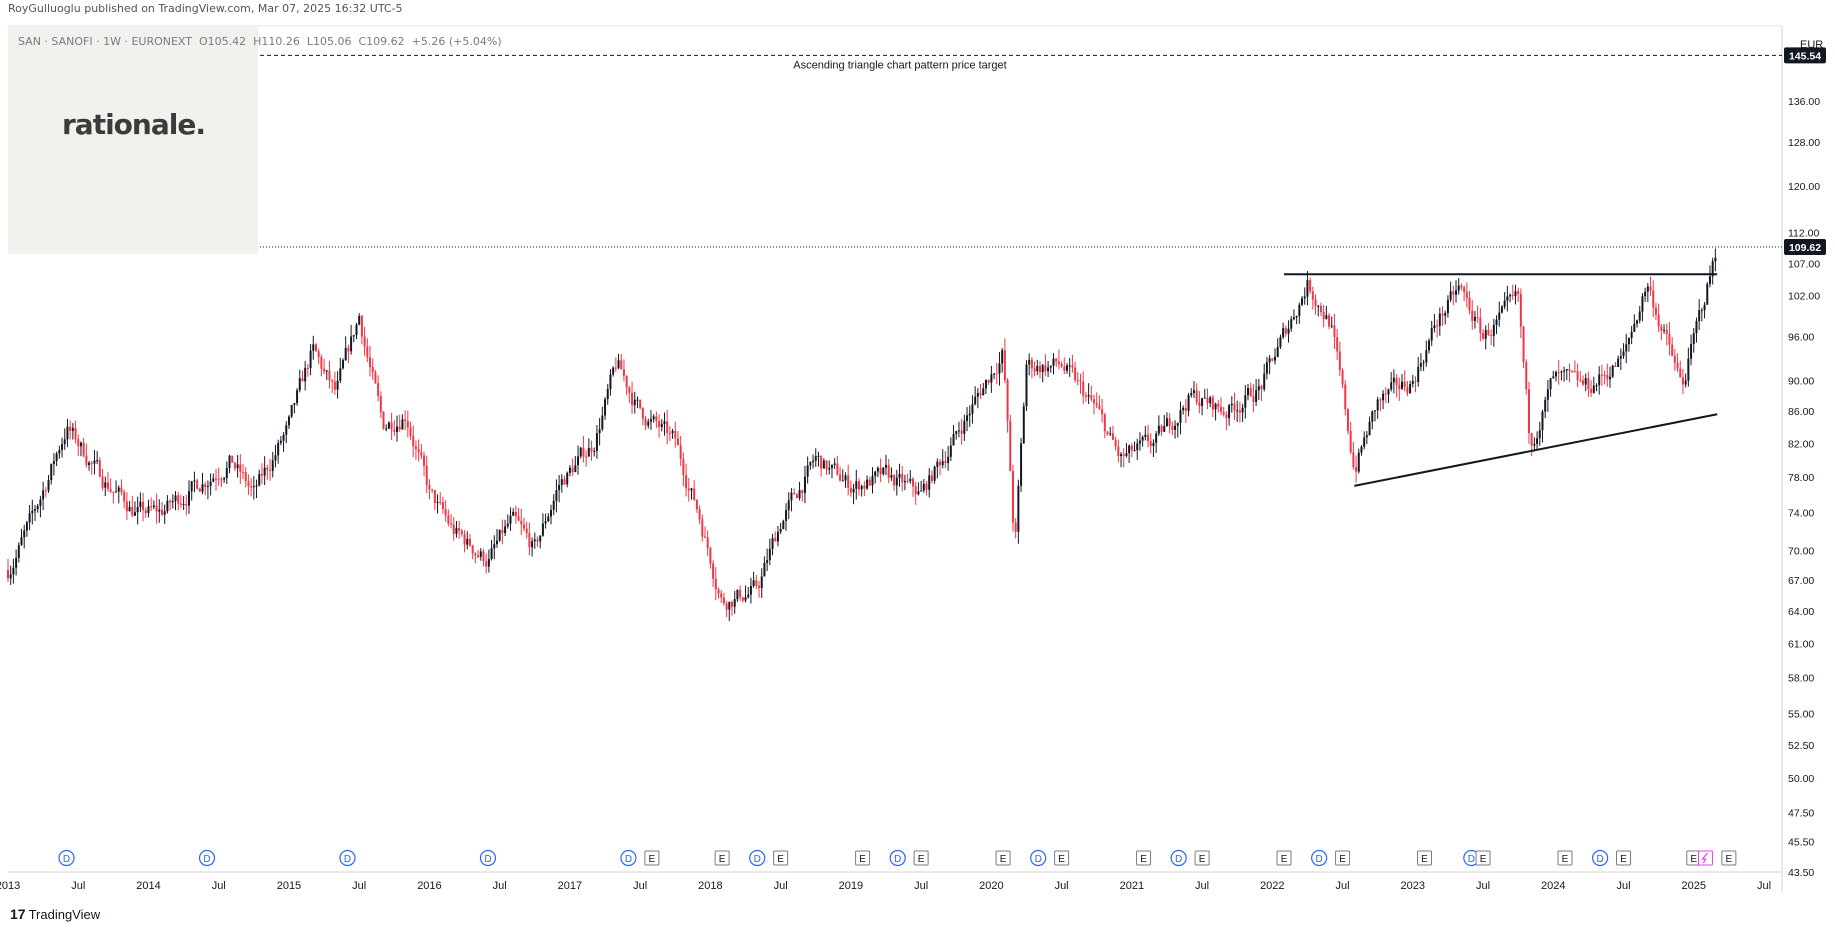  What do you see at coordinates (991, 886) in the screenshot?
I see `x-tick-label: 2020` at bounding box center [991, 886].